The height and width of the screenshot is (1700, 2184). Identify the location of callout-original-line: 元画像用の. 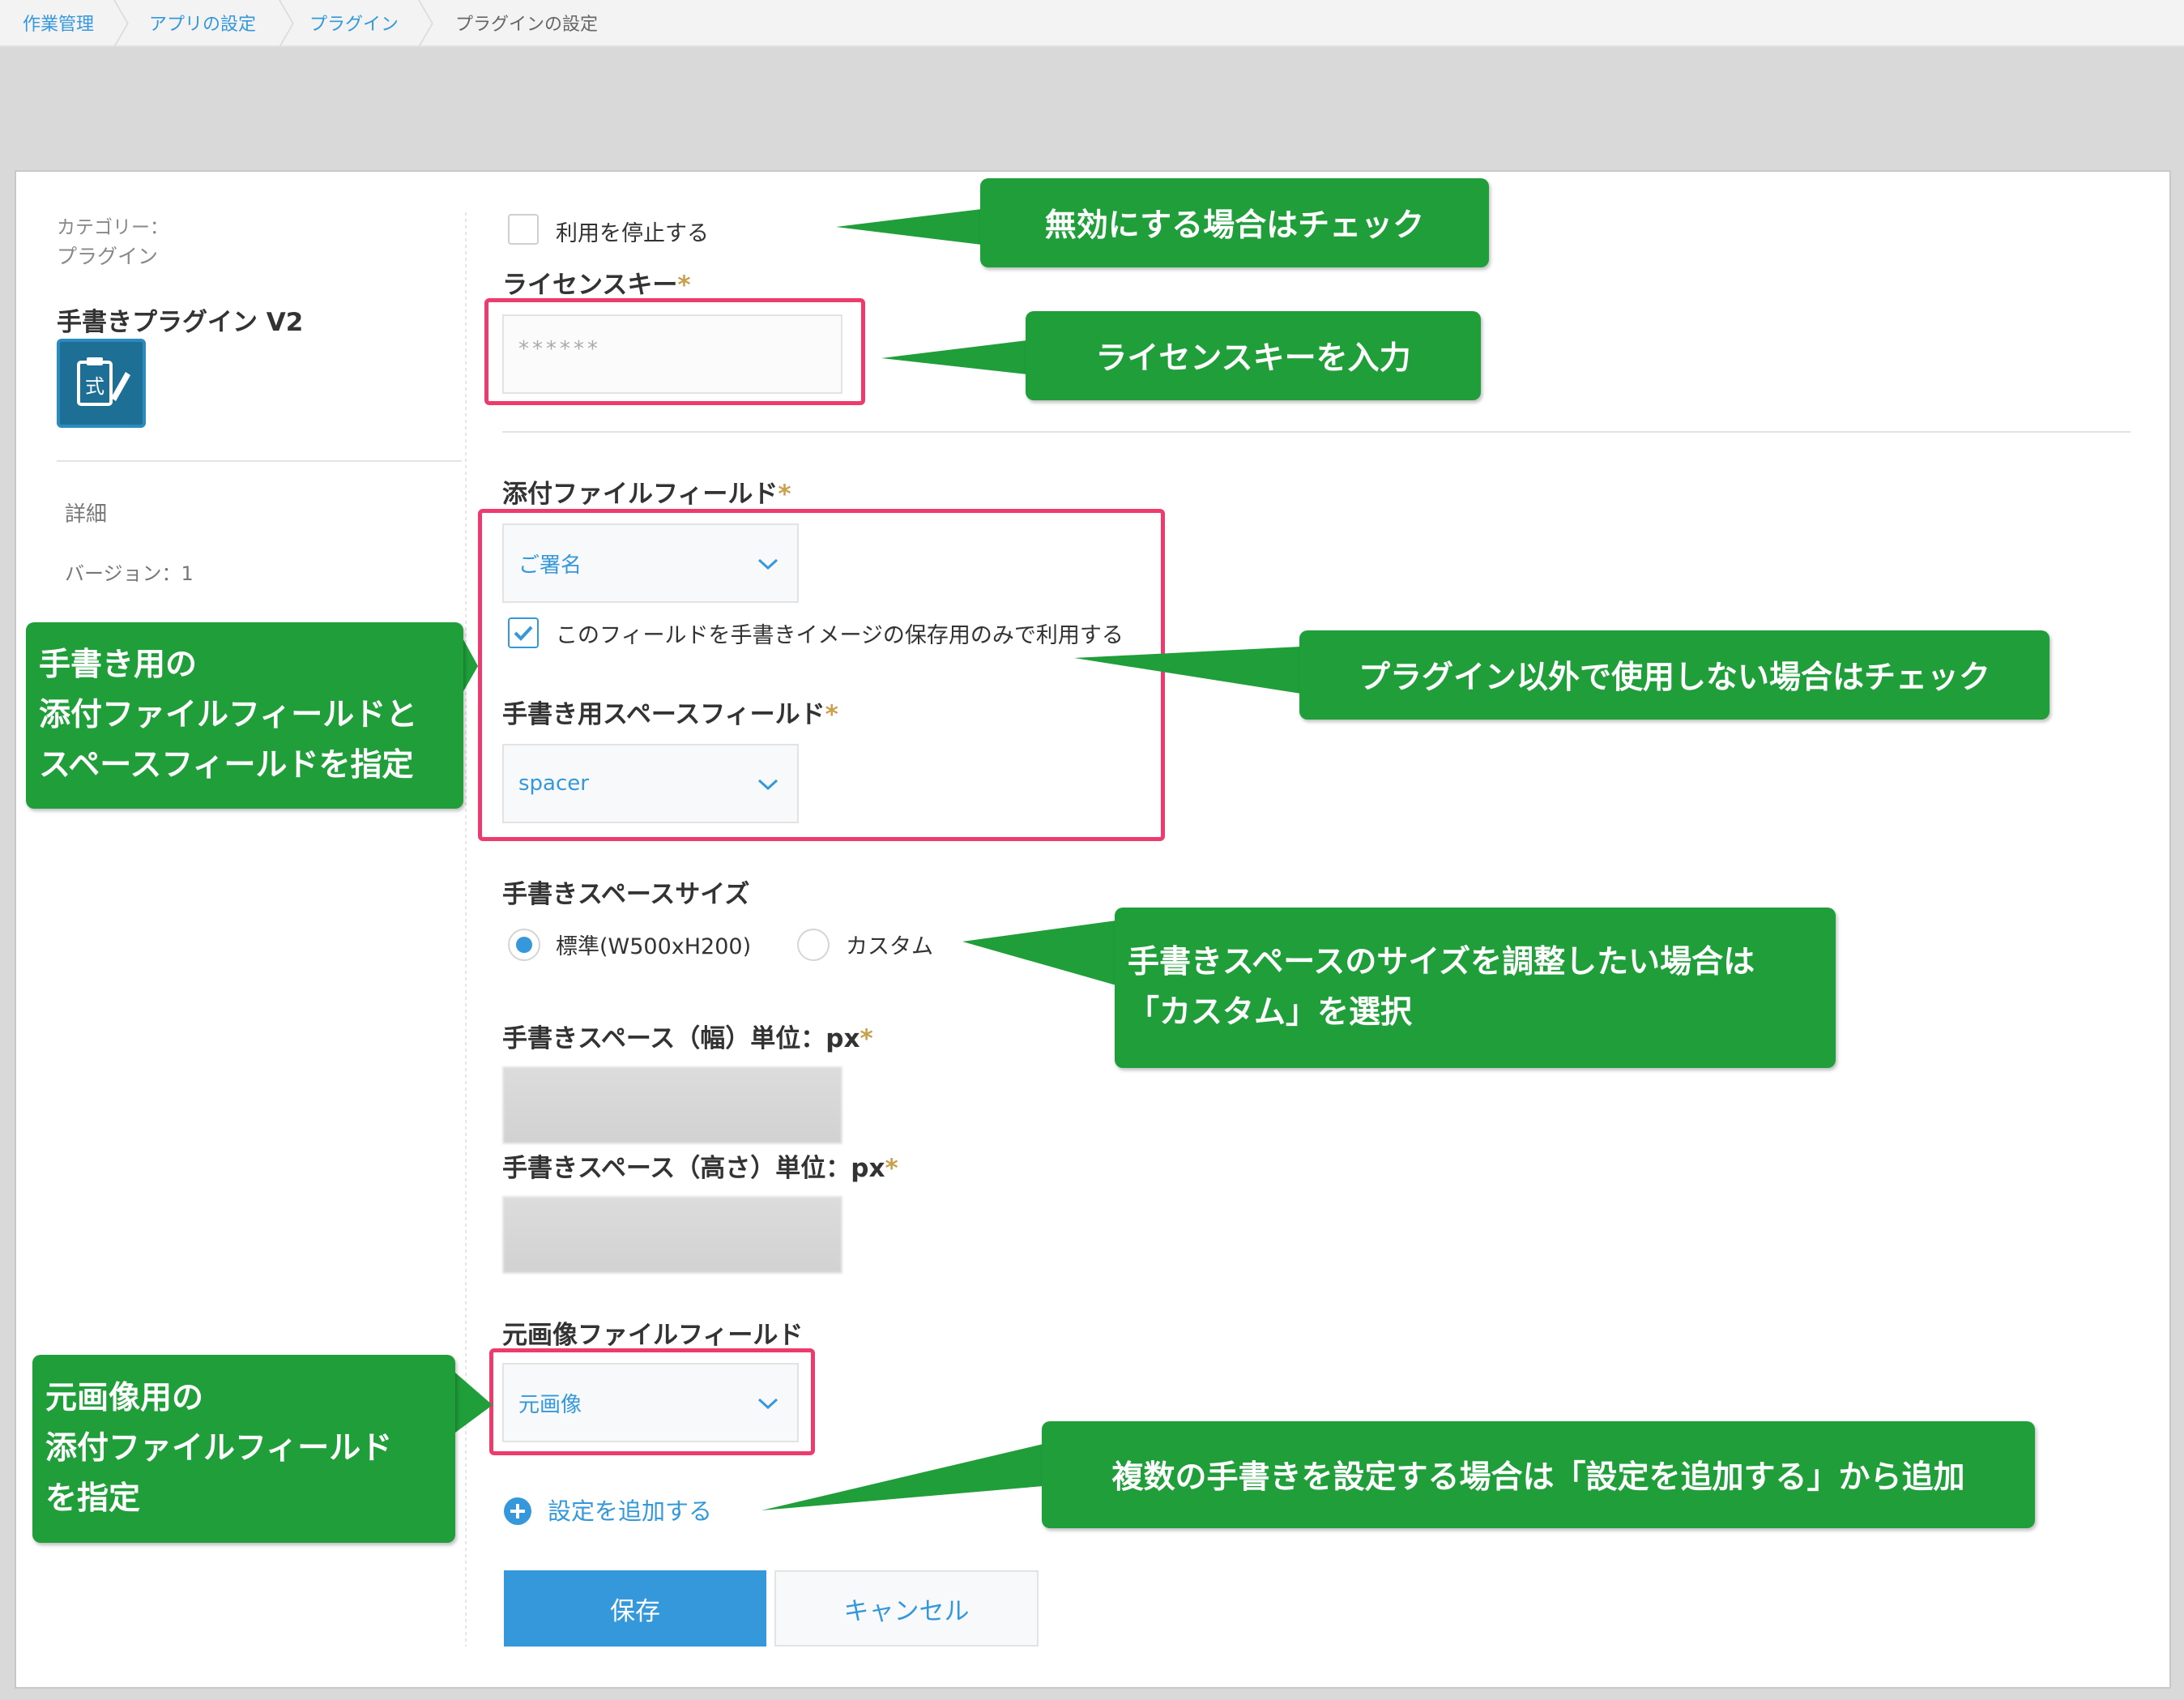
(124, 1398).